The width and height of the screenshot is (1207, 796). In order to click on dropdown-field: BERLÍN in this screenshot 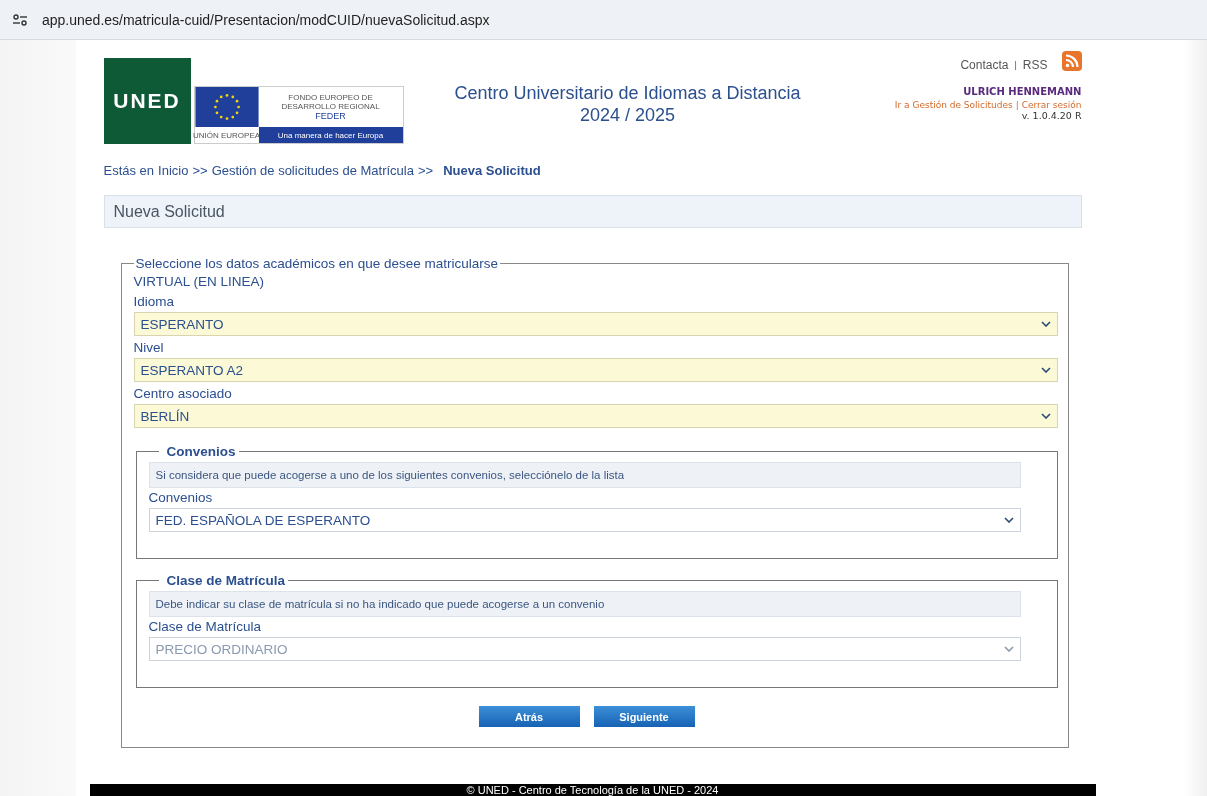, I will do `click(595, 416)`.